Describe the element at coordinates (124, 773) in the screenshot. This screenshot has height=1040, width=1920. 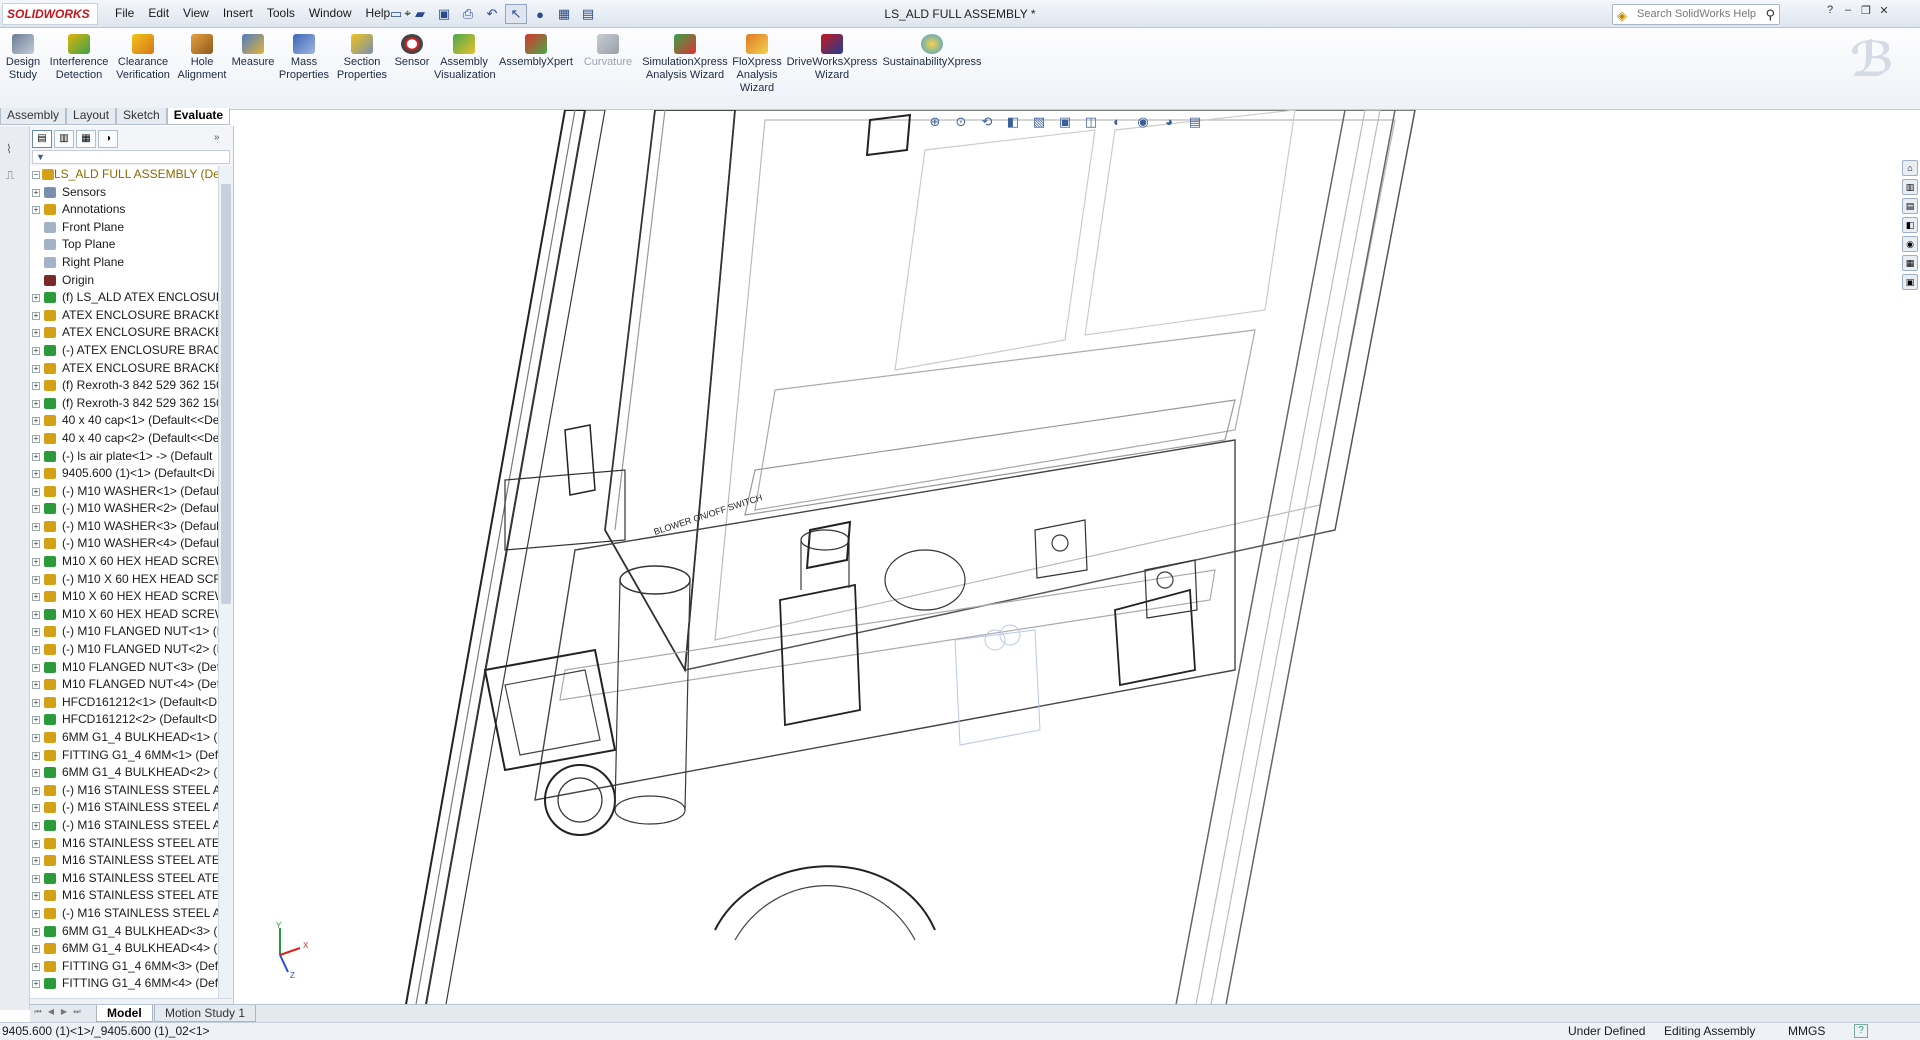
I see `tree-item: +6MM G1_4 BULKHEAD<2> (D` at that location.